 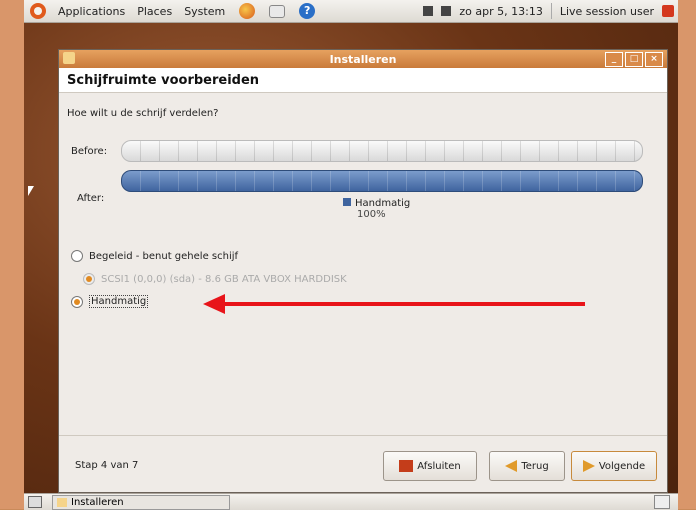 I want to click on maximize-icon: □, so click(x=634, y=59).